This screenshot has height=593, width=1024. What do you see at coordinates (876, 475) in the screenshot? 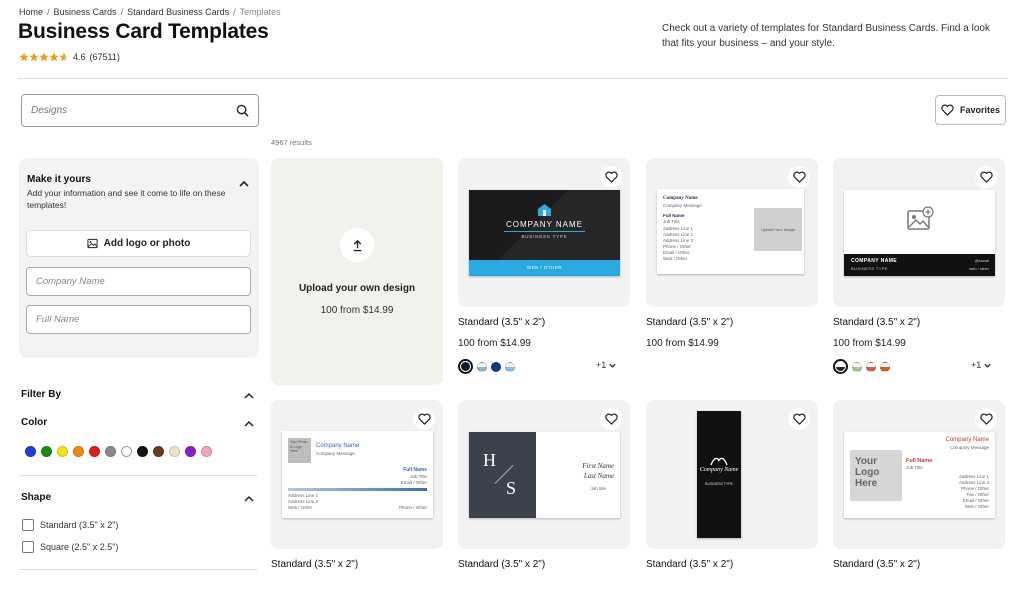
I see `card-logo-placeholder: Your Logo Here` at bounding box center [876, 475].